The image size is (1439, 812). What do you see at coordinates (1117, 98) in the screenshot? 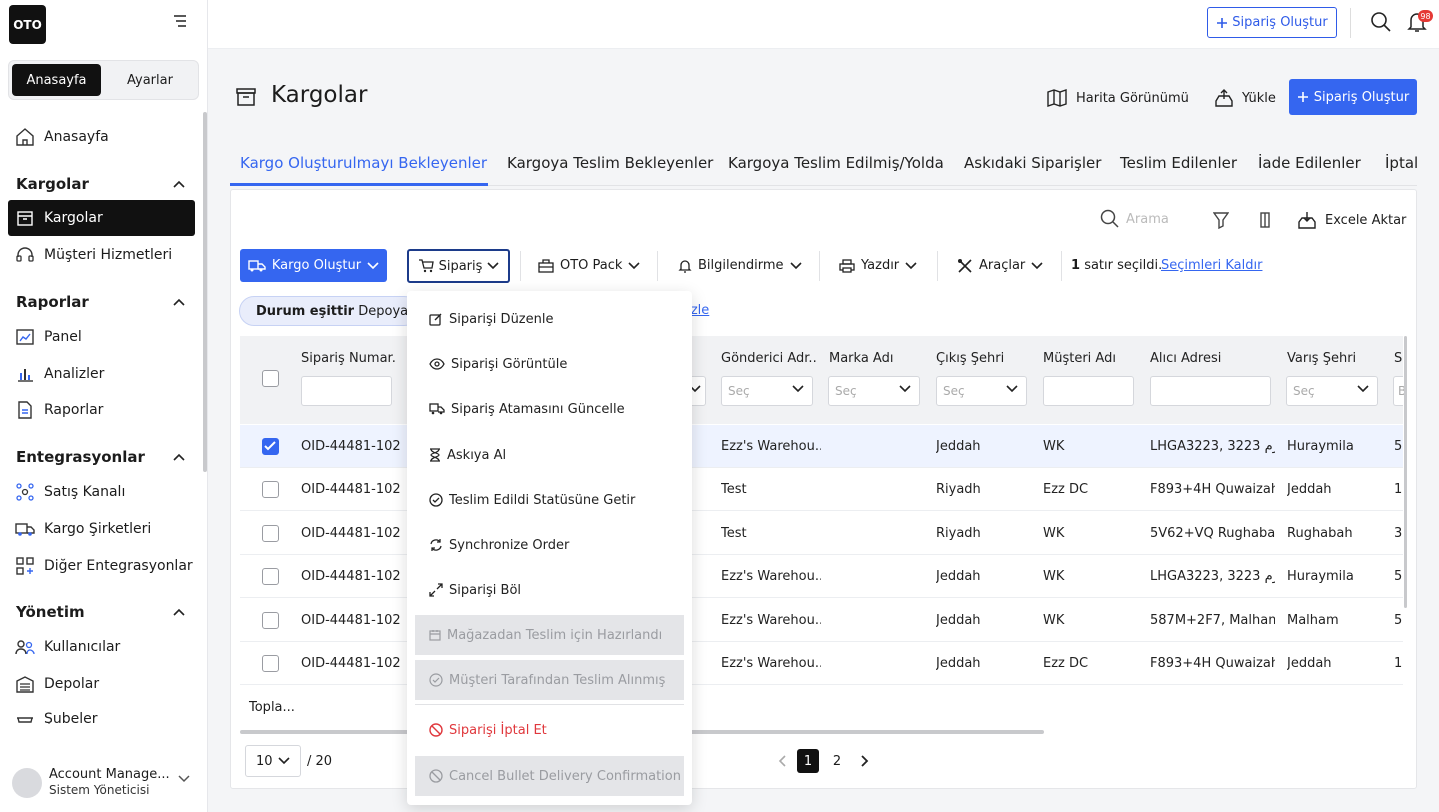
I see `map-view-button: Harita Görünümü` at bounding box center [1117, 98].